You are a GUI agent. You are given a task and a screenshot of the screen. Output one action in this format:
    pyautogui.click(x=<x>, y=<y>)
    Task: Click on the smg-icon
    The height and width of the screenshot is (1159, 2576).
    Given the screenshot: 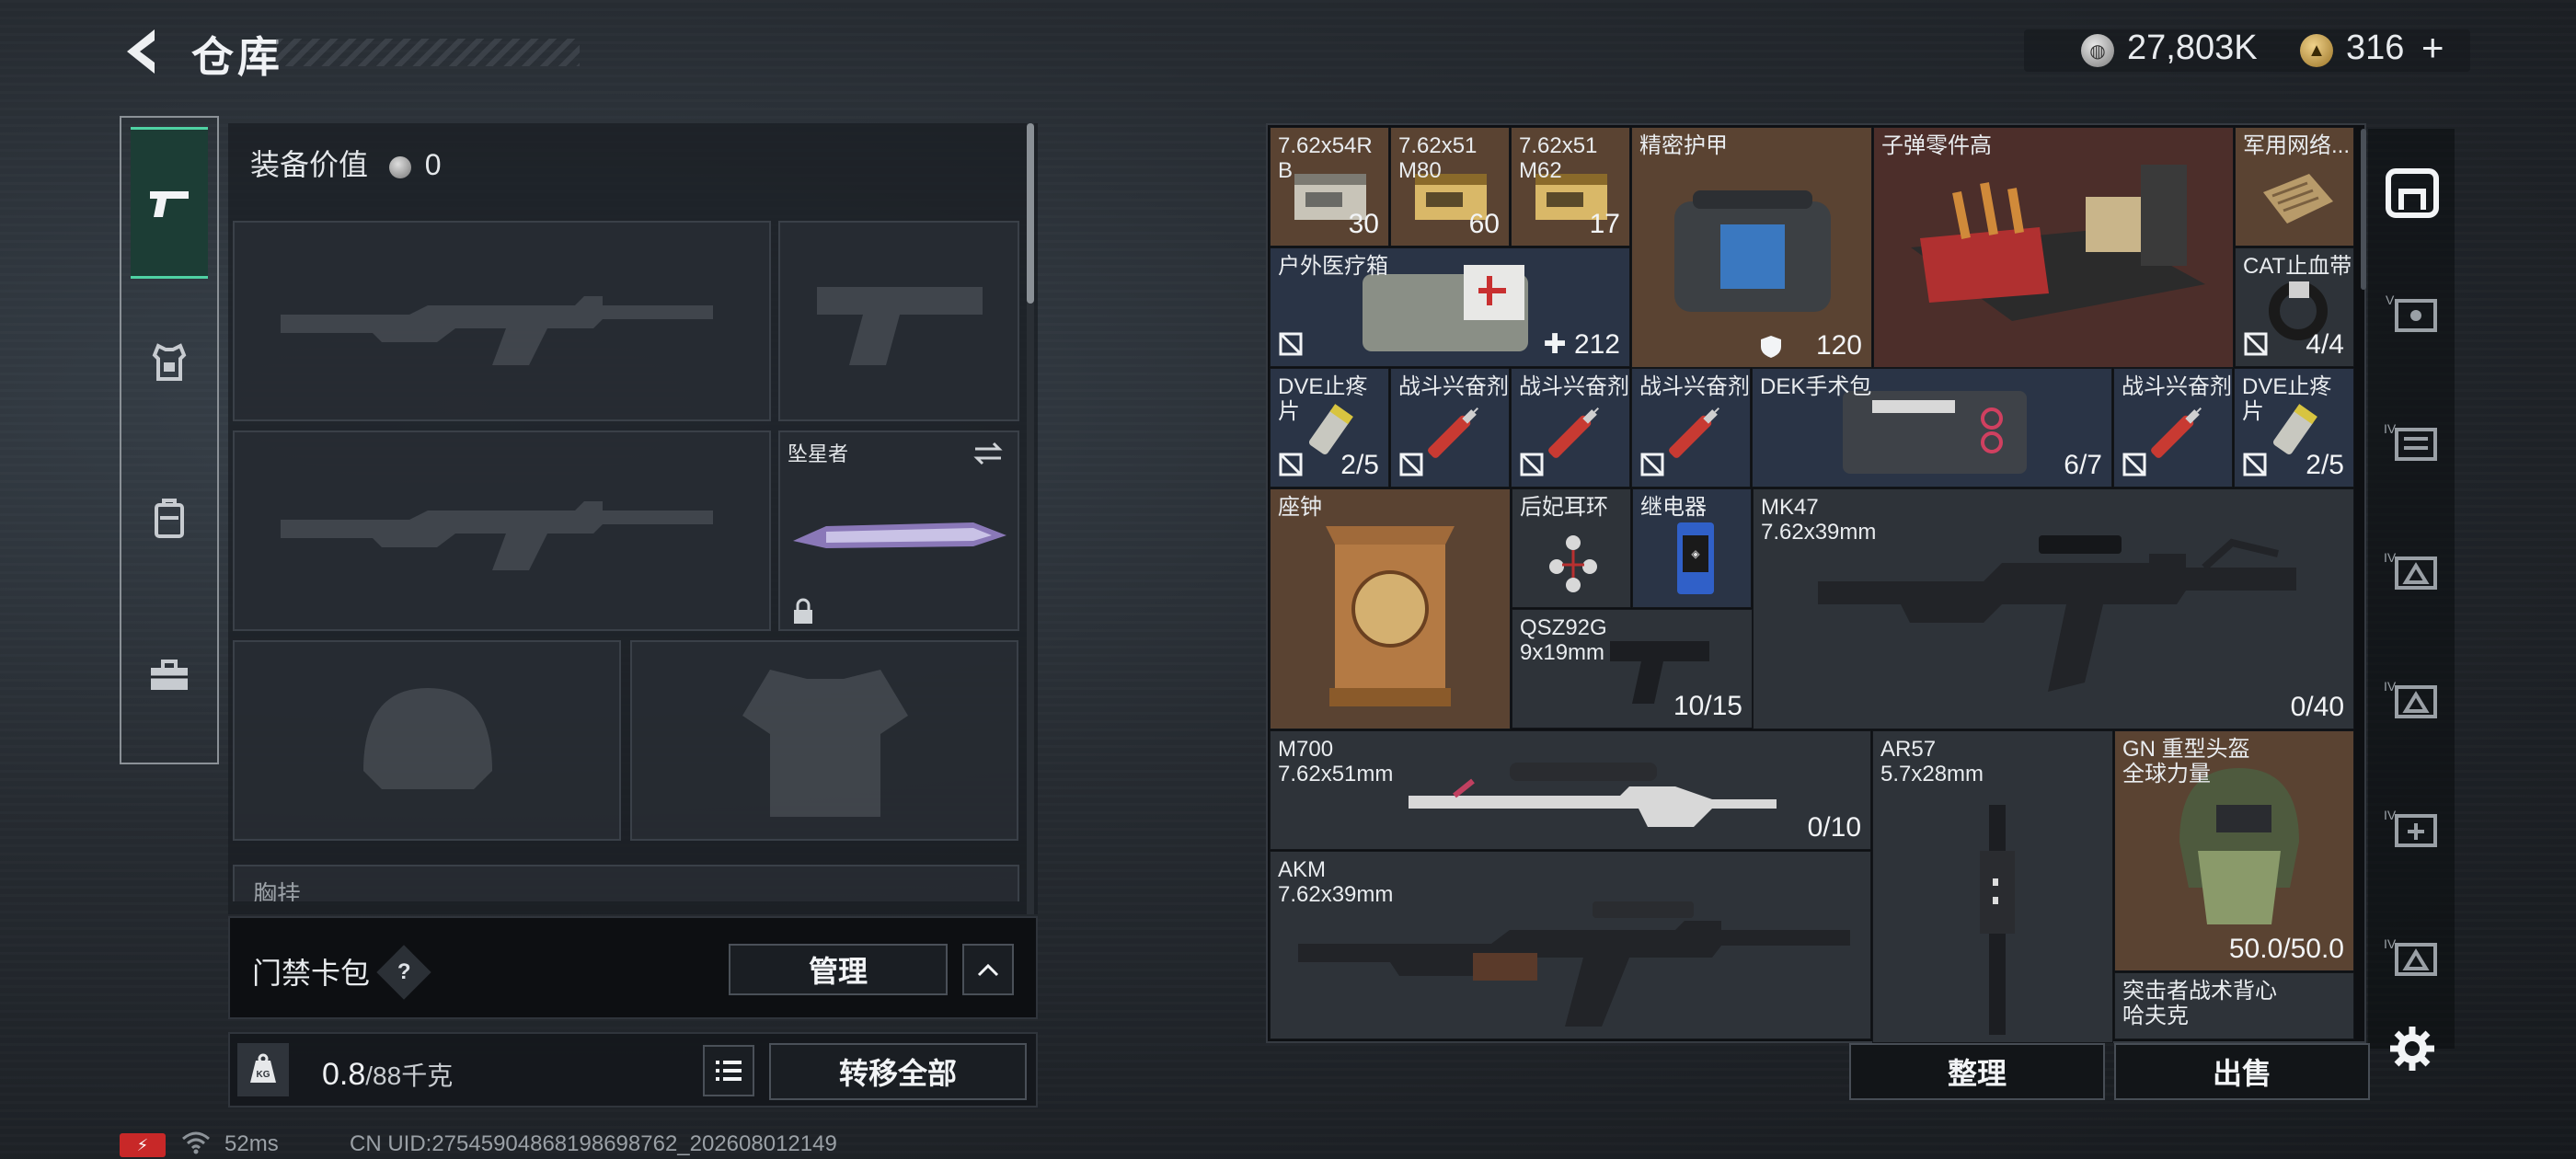 What is the action you would take?
    pyautogui.click(x=1997, y=920)
    